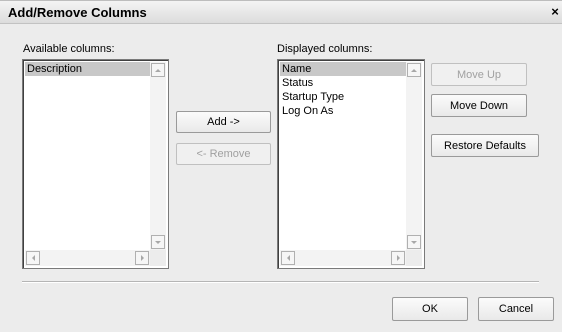  What do you see at coordinates (87, 156) in the screenshot?
I see `available-columns-items: Description` at bounding box center [87, 156].